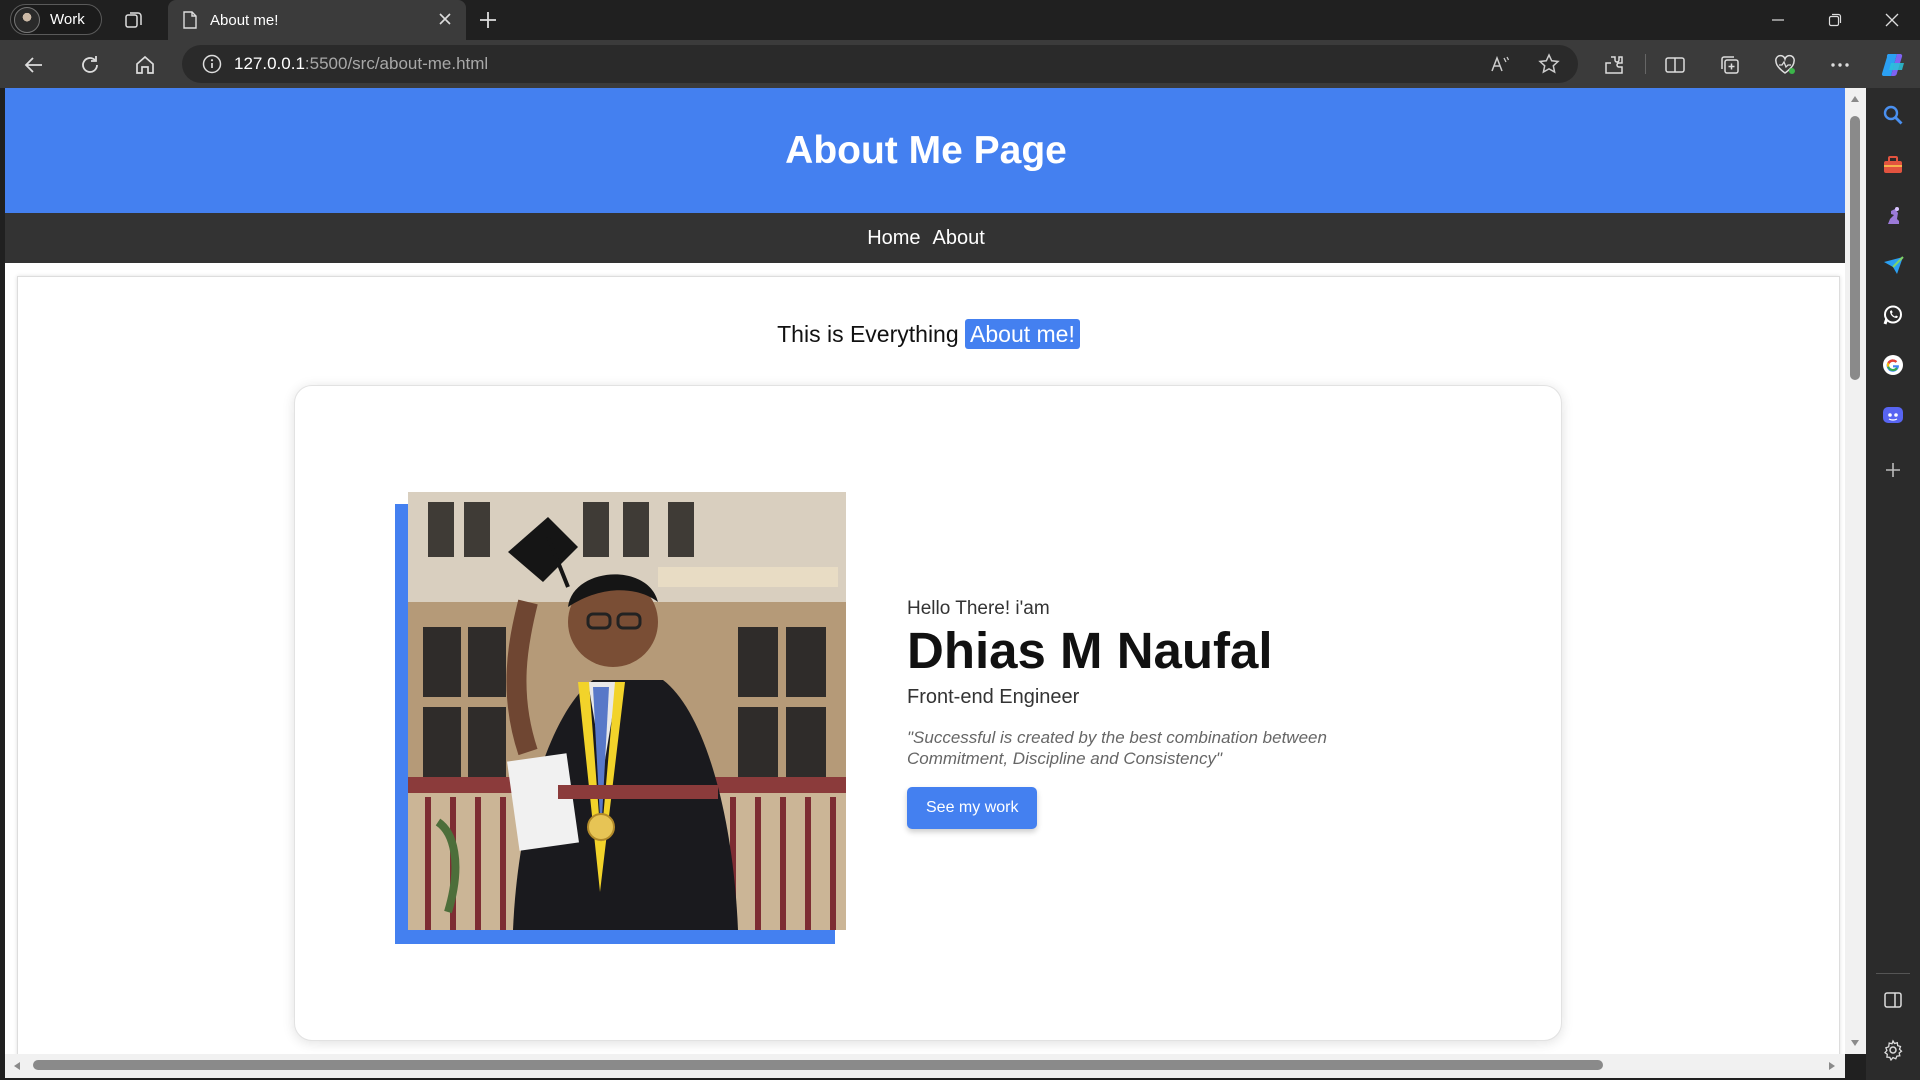 This screenshot has width=1920, height=1080. Describe the element at coordinates (925, 238) in the screenshot. I see `site-nav: Home About` at that location.